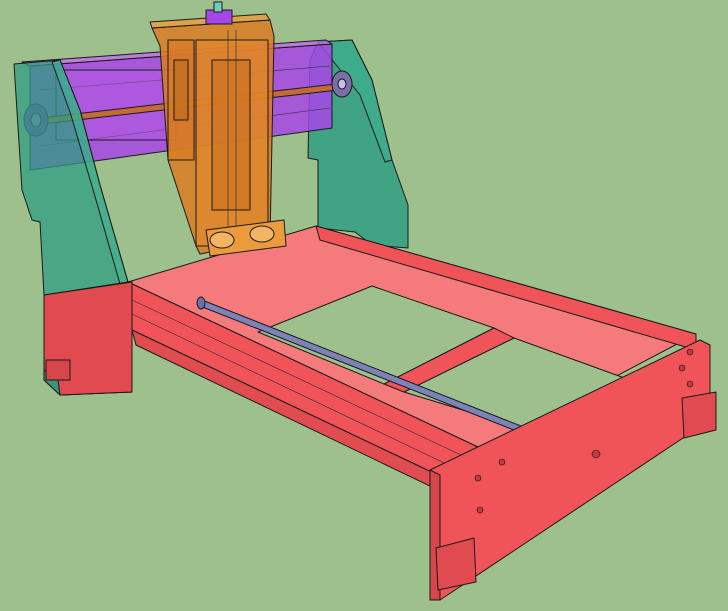  What do you see at coordinates (88, 338) in the screenshot?
I see `rear-end-plate` at bounding box center [88, 338].